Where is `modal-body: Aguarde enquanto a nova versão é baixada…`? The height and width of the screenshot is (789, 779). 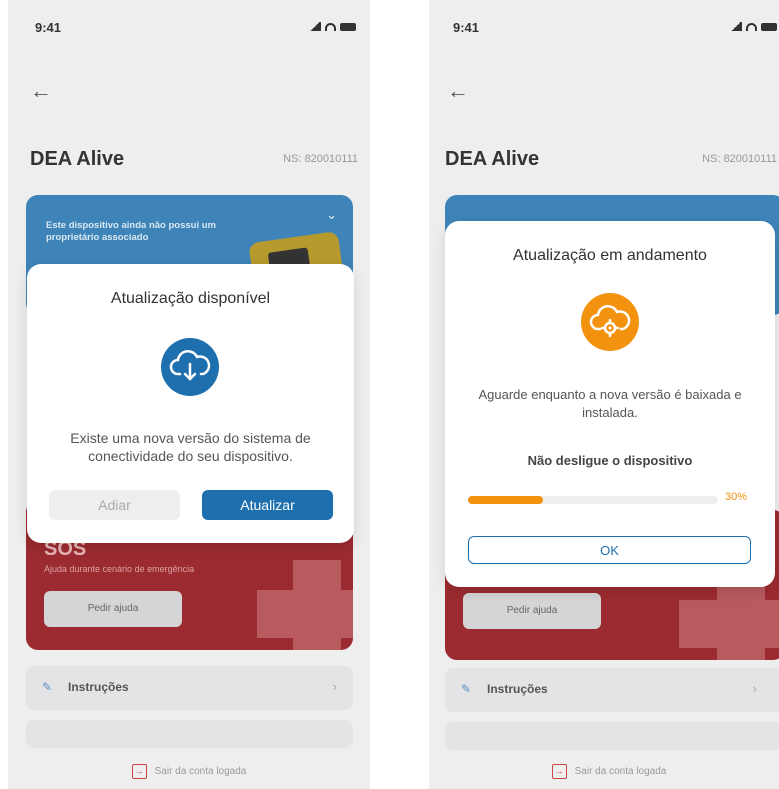
modal-body: Aguarde enquanto a nova versão é baixada… is located at coordinates (610, 403).